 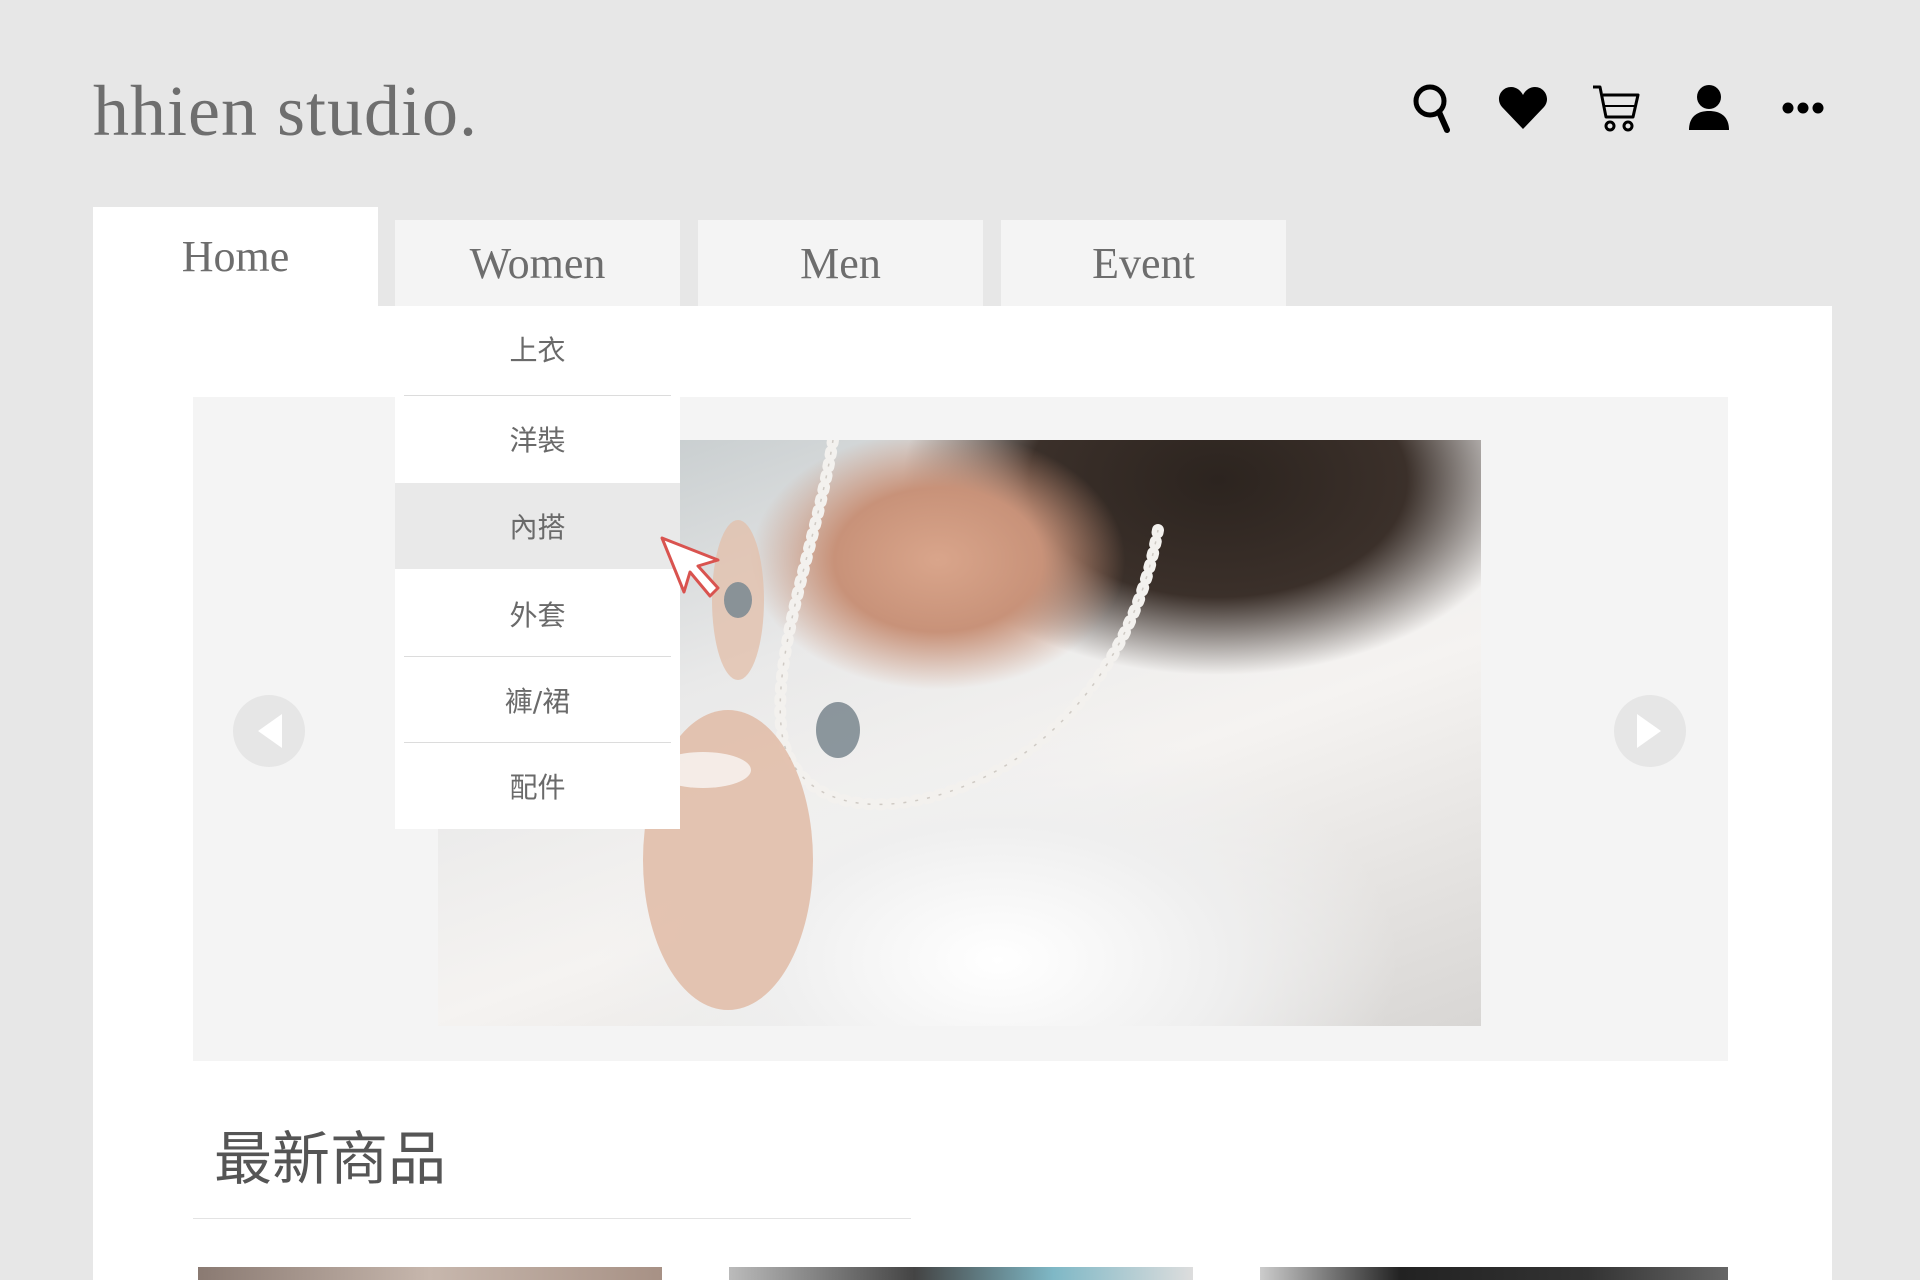 What do you see at coordinates (330, 1159) in the screenshot?
I see `section-title-new-arrivals: 最新商品` at bounding box center [330, 1159].